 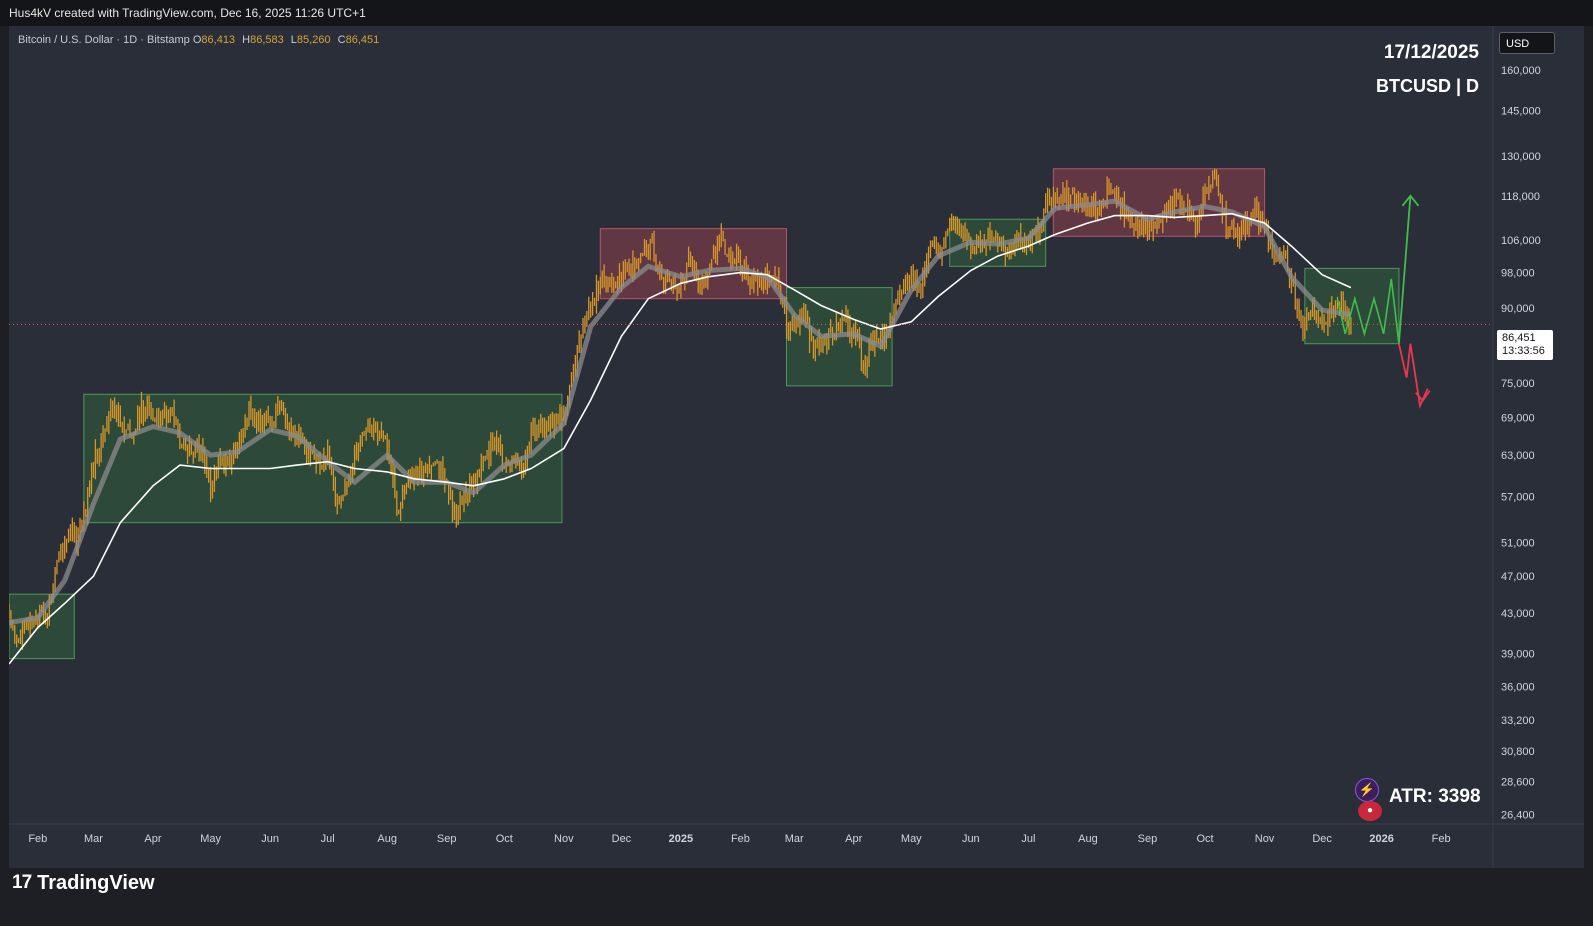 What do you see at coordinates (246, 40) in the screenshot?
I see `high-label: H` at bounding box center [246, 40].